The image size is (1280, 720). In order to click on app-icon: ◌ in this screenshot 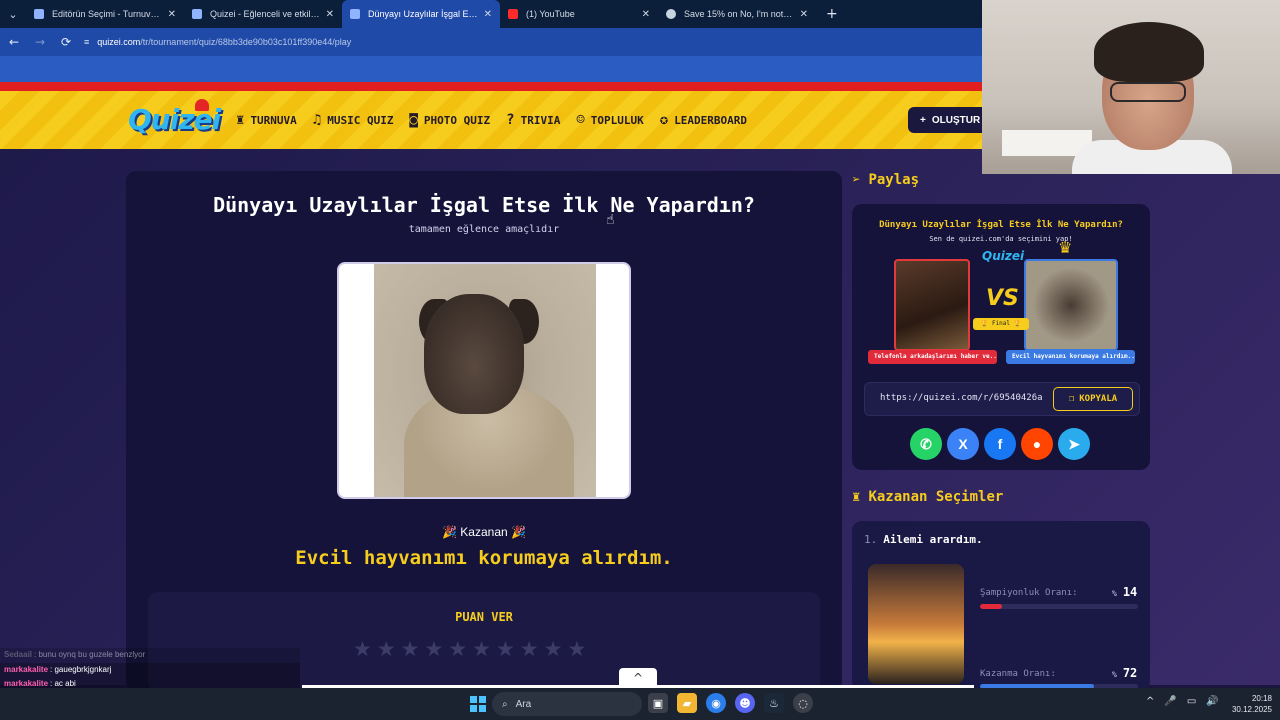, I will do `click(803, 703)`.